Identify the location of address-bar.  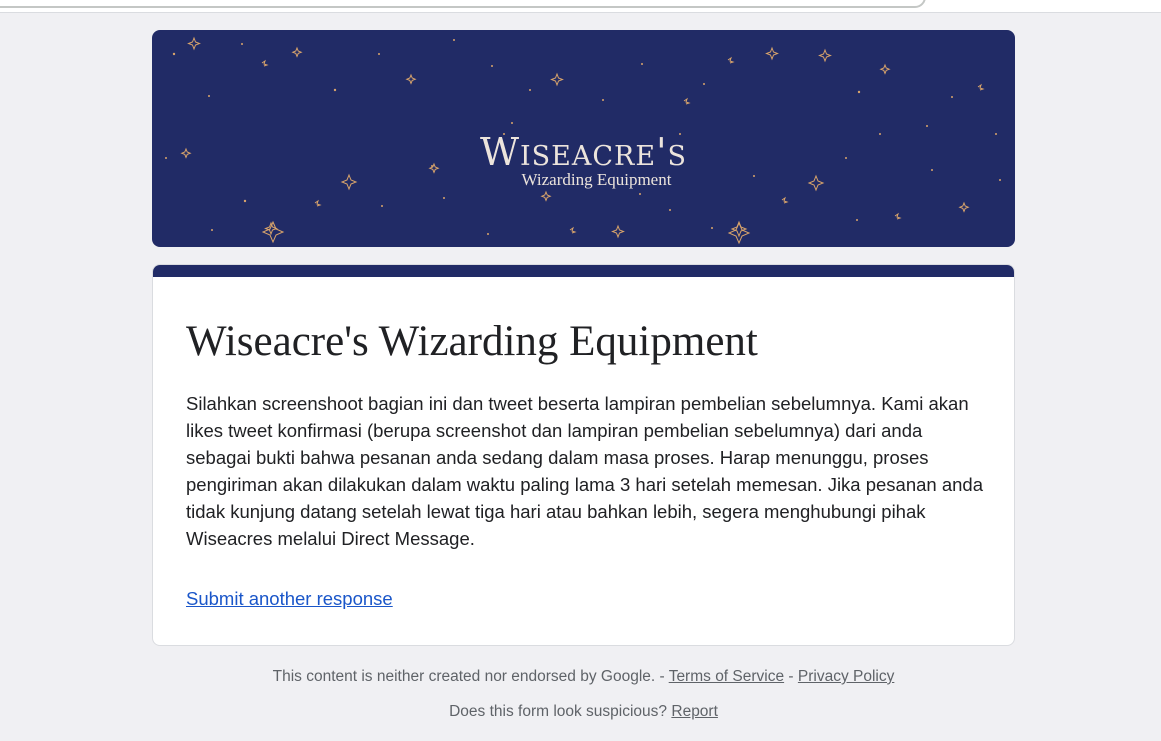
(463, 4).